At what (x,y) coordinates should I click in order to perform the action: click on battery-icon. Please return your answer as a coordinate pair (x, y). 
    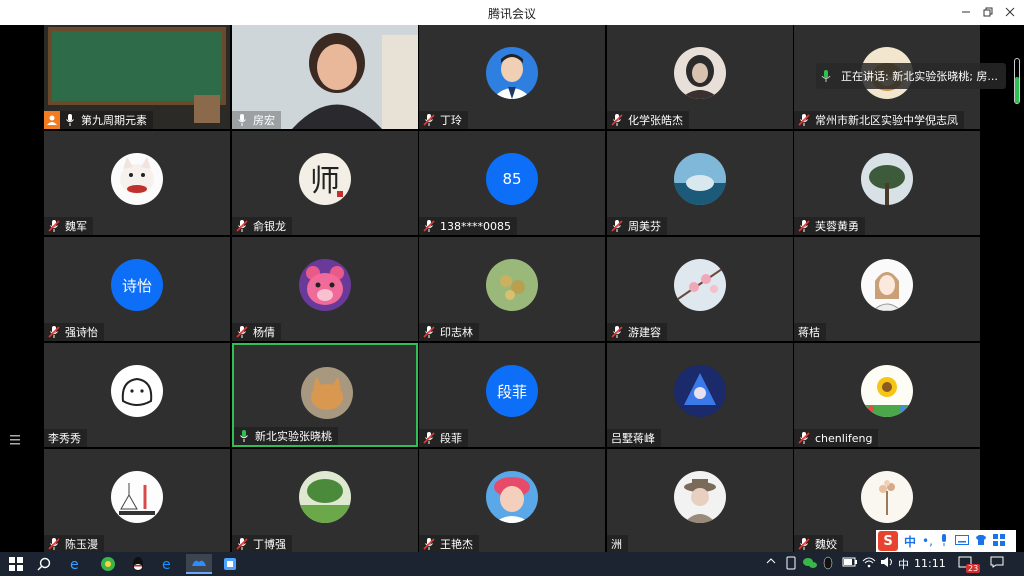
    Looking at the image, I should click on (850, 563).